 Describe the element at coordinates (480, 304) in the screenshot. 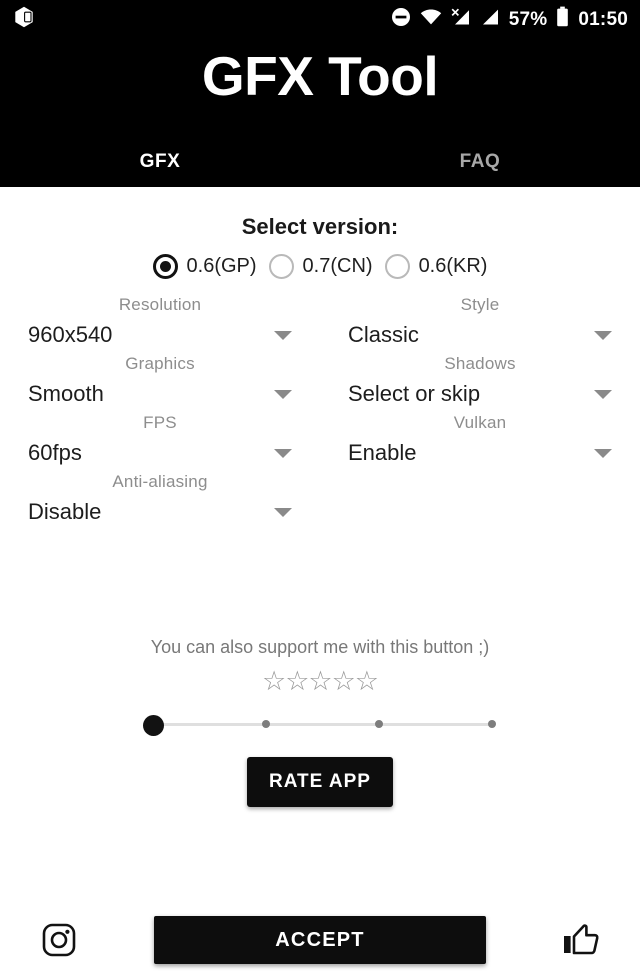

I see `setting-style-label: Style` at that location.